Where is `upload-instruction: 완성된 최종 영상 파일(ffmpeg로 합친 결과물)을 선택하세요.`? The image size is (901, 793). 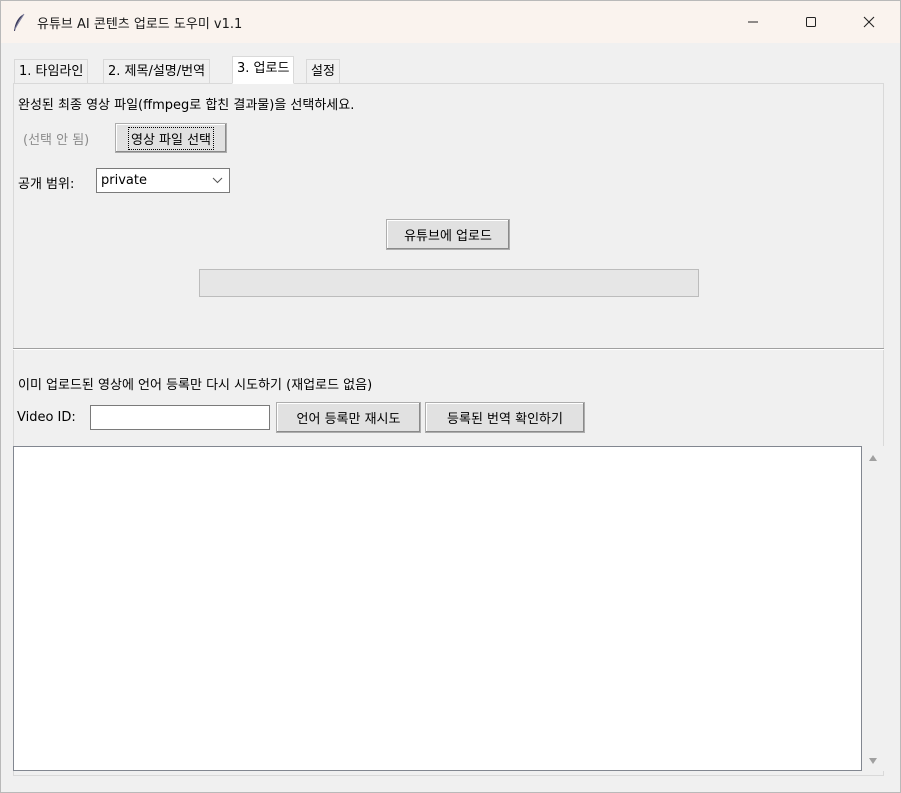
upload-instruction: 완성된 최종 영상 파일(ffmpeg로 합친 결과물)을 선택하세요. is located at coordinates (186, 105).